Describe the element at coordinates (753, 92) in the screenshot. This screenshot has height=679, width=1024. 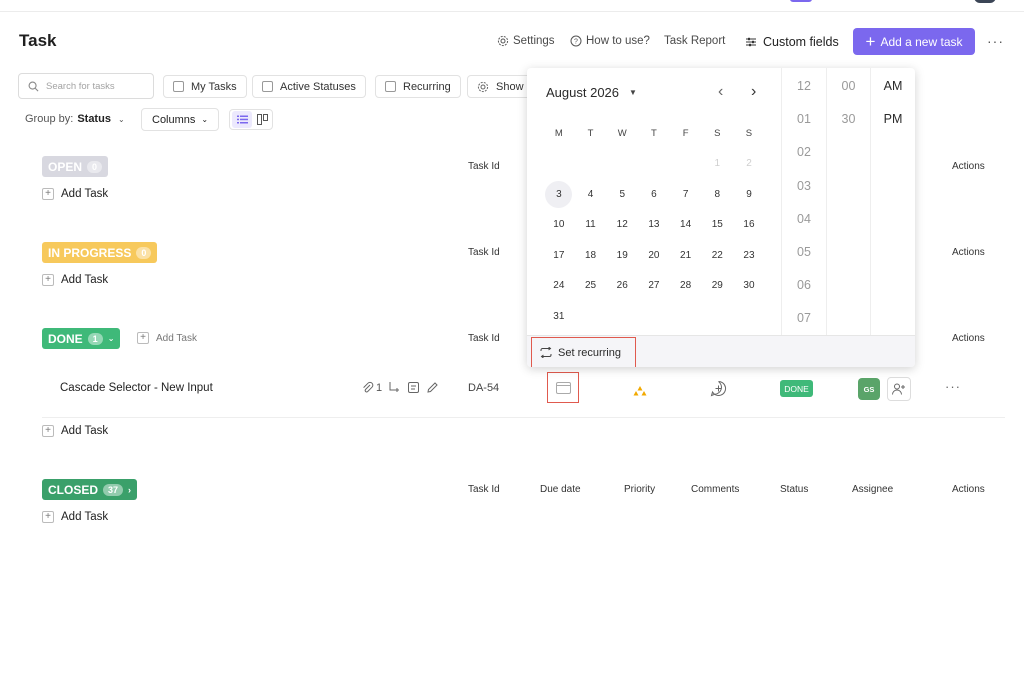
I see `next-month-button: ›` at that location.